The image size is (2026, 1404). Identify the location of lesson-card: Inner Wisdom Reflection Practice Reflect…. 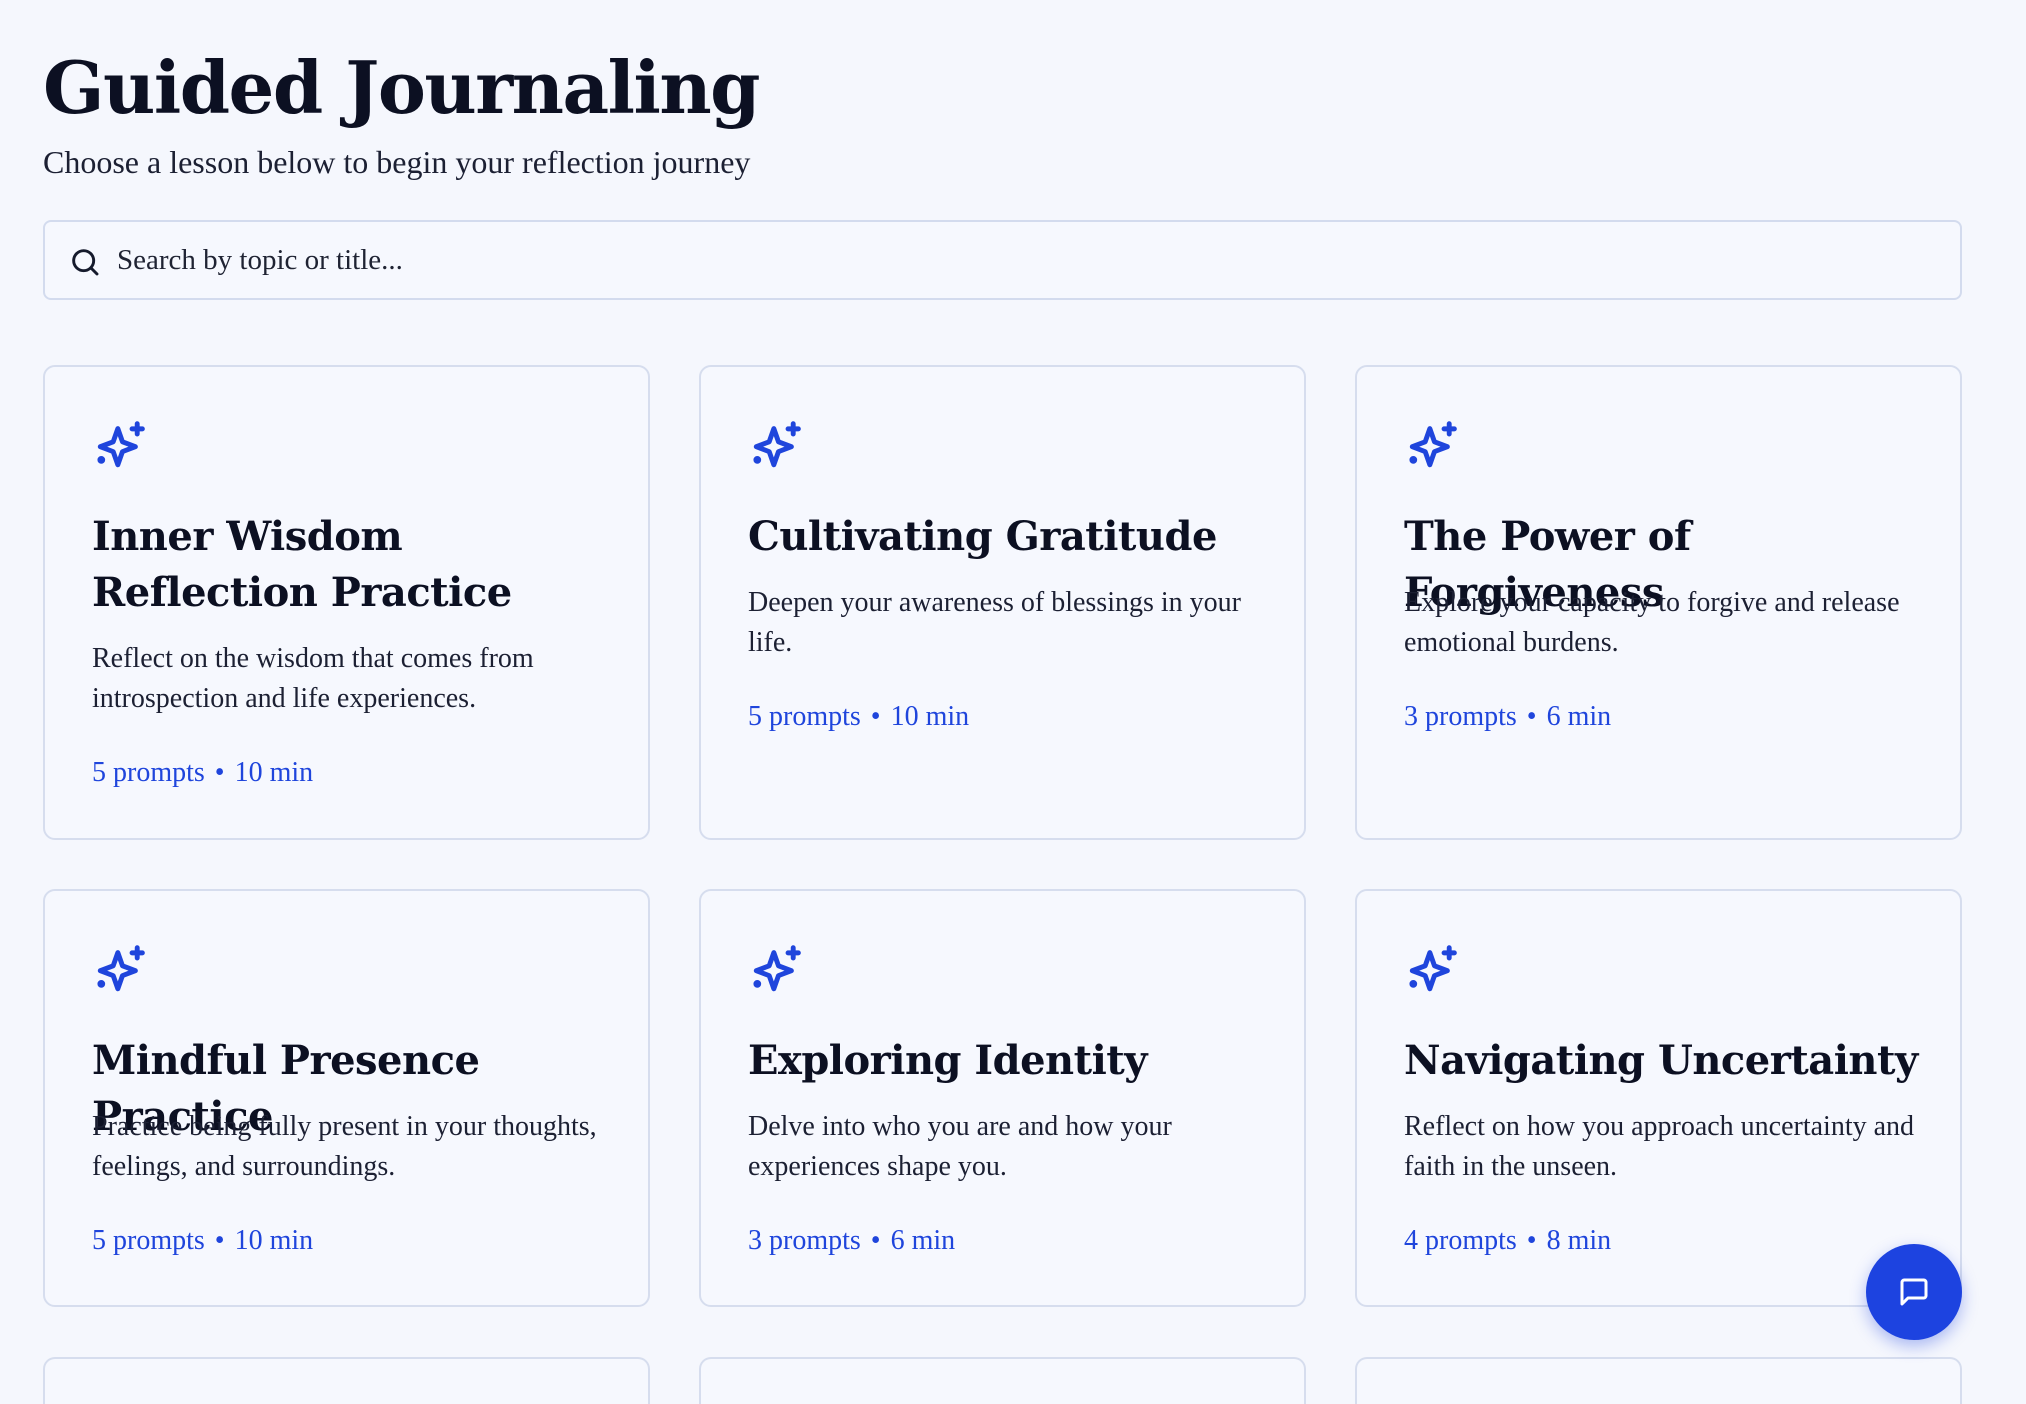
(346, 602).